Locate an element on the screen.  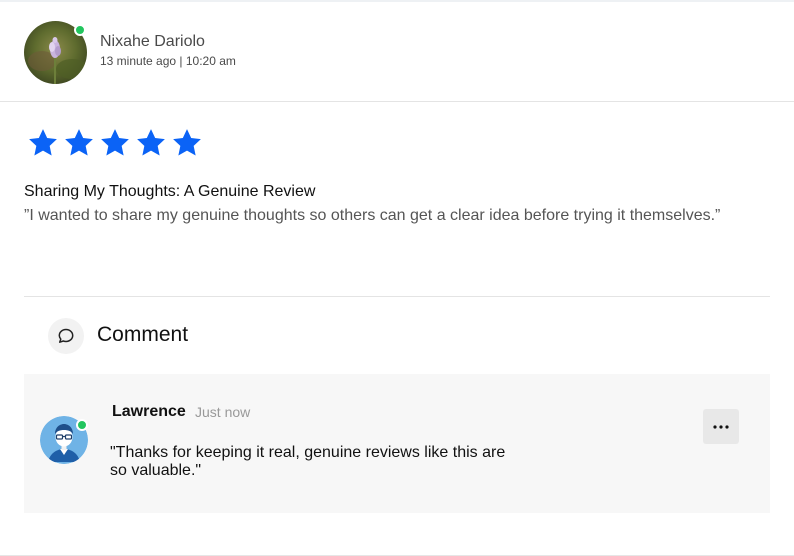
section-divider is located at coordinates (397, 296).